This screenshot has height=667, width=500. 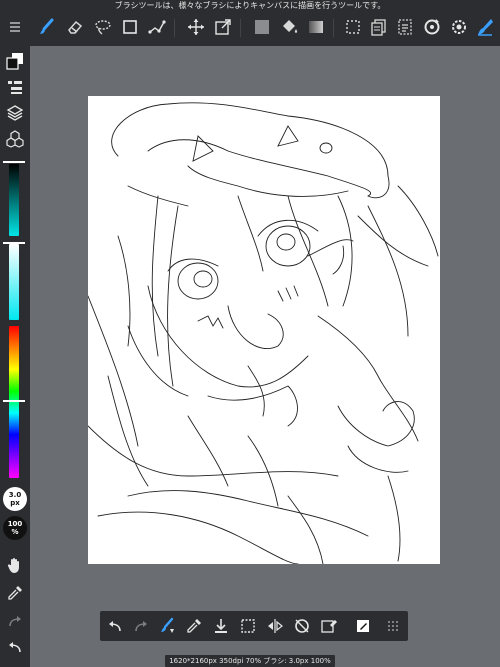 What do you see at coordinates (302, 626) in the screenshot?
I see `rotate-reset-icon` at bounding box center [302, 626].